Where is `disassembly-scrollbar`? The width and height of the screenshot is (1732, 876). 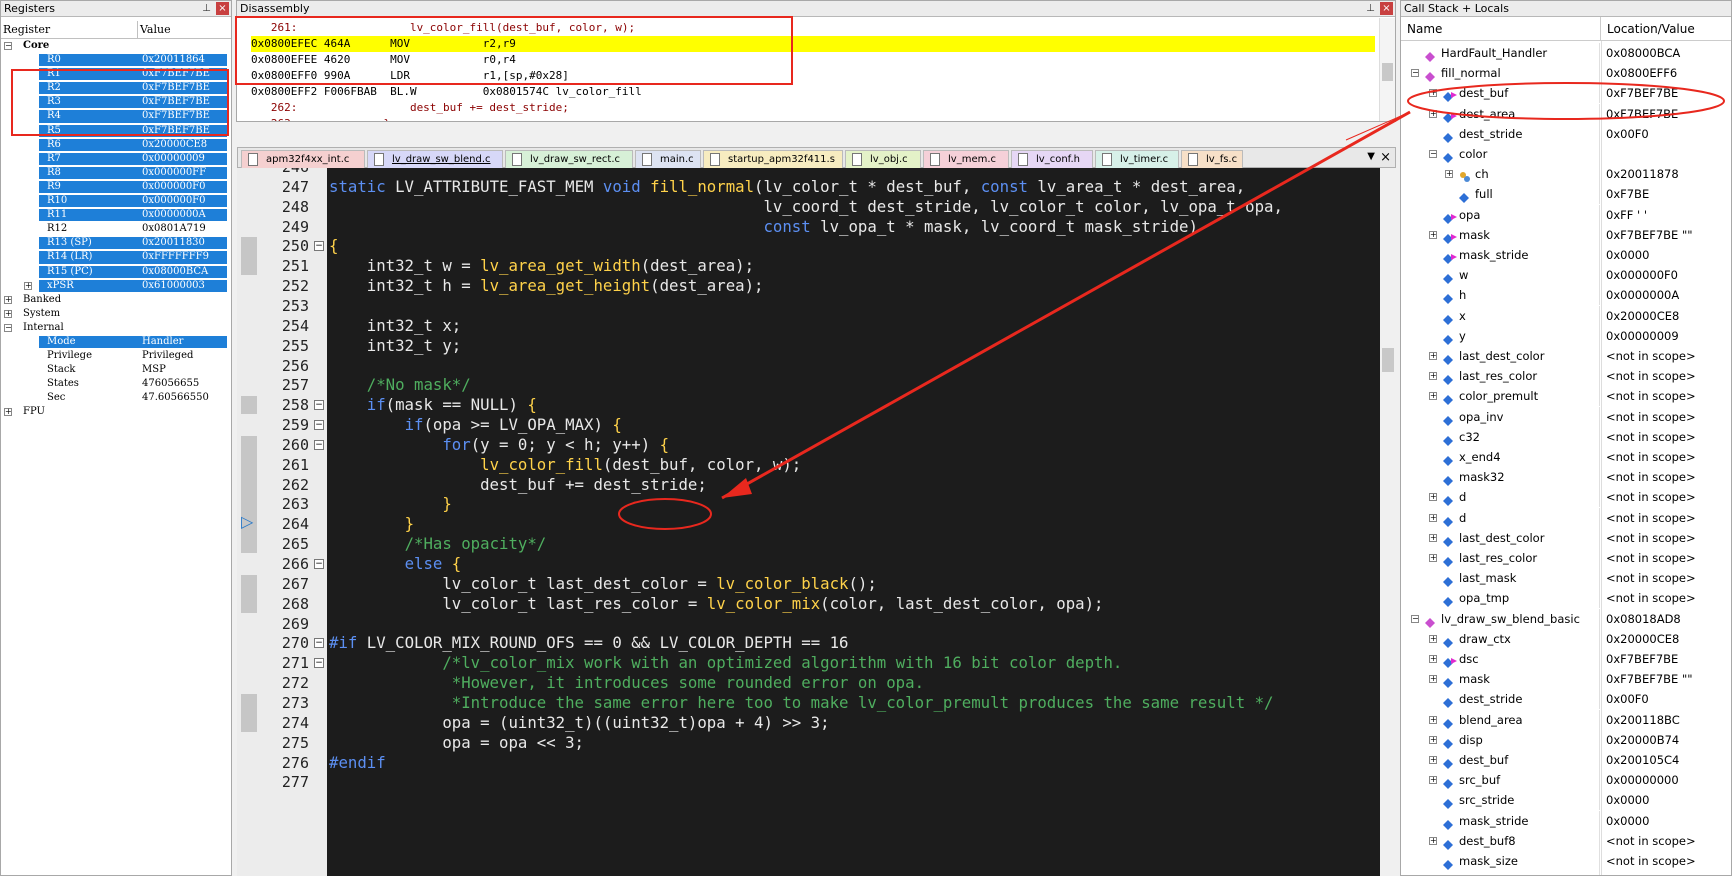 disassembly-scrollbar is located at coordinates (1387, 69).